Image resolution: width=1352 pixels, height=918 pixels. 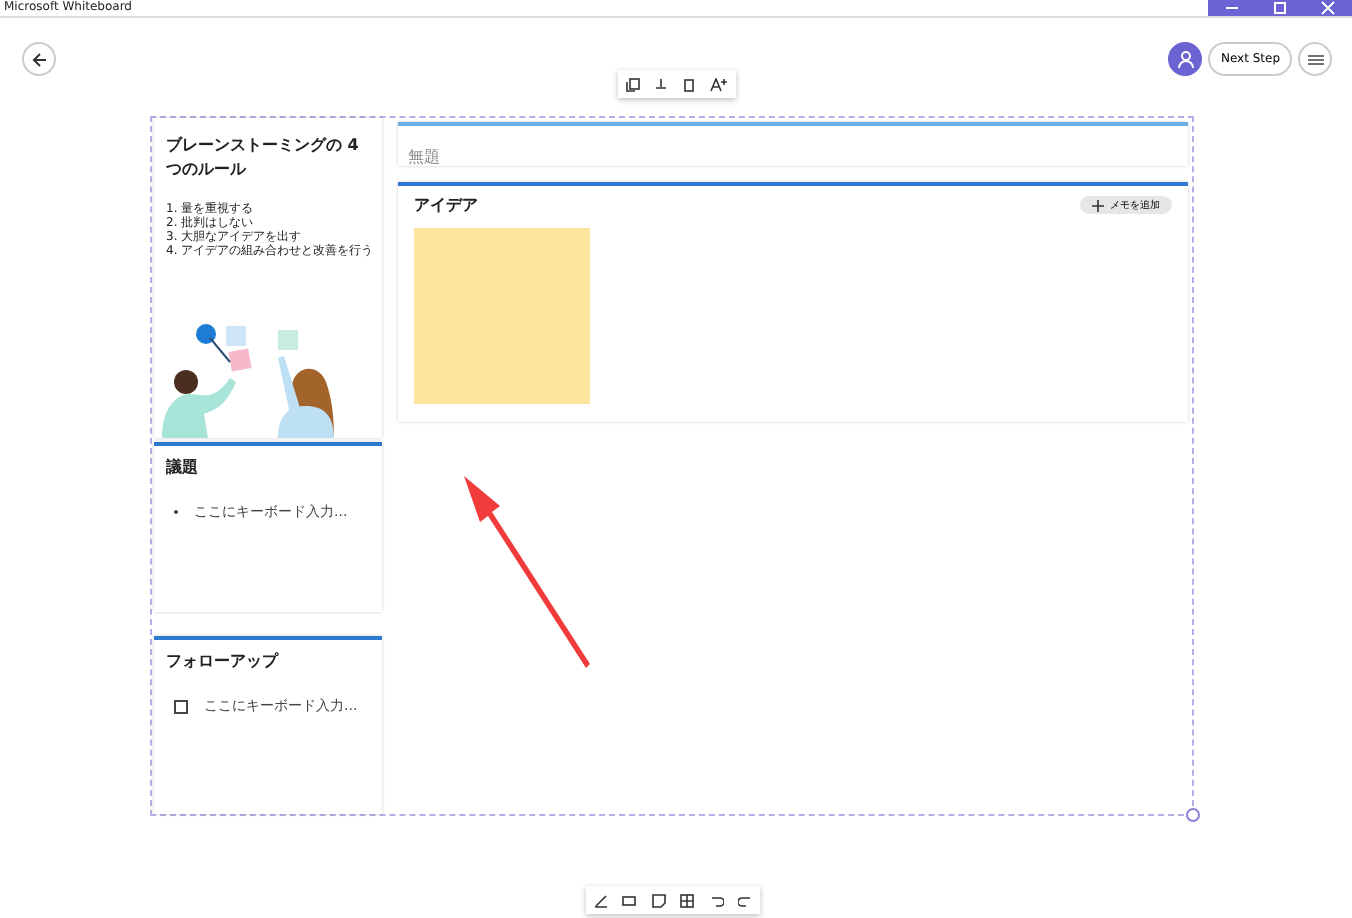 I want to click on back-button, so click(x=39, y=59).